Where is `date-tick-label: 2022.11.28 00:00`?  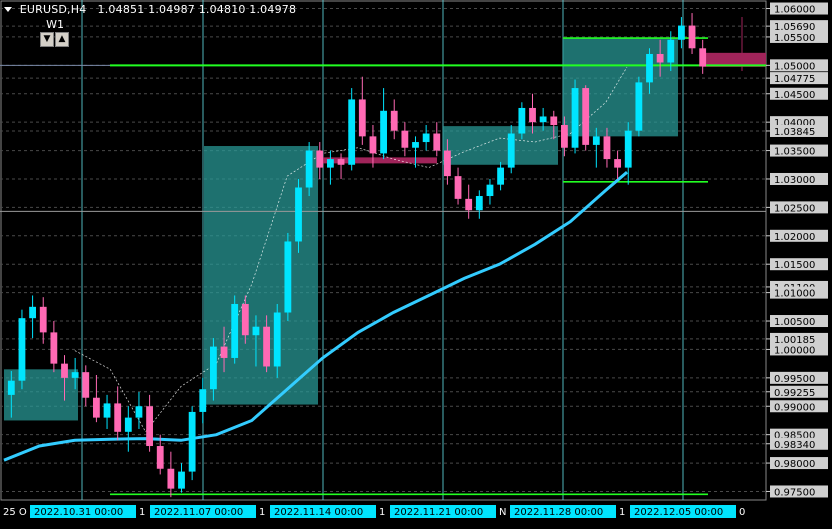
date-tick-label: 2022.11.28 00:00 is located at coordinates (558, 512).